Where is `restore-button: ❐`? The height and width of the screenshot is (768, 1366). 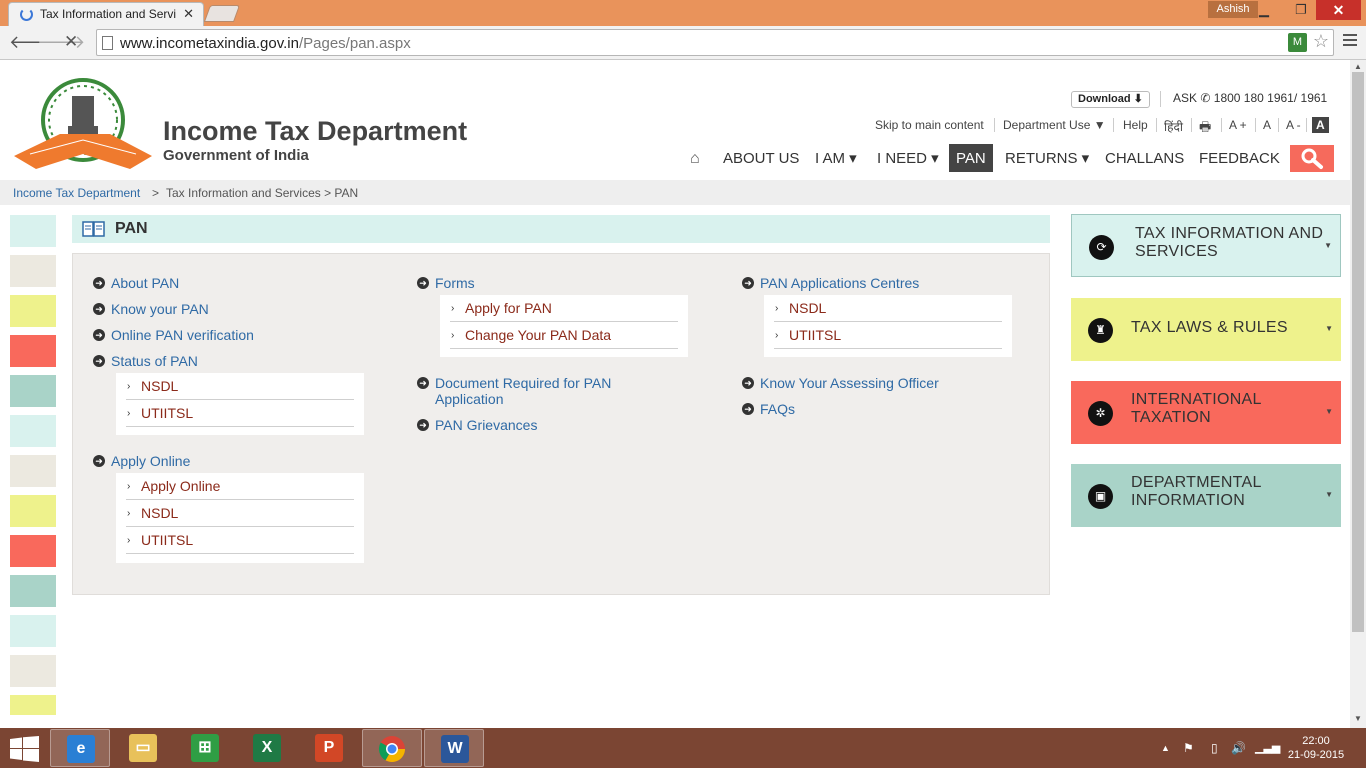
restore-button: ❐ is located at coordinates (1301, 10).